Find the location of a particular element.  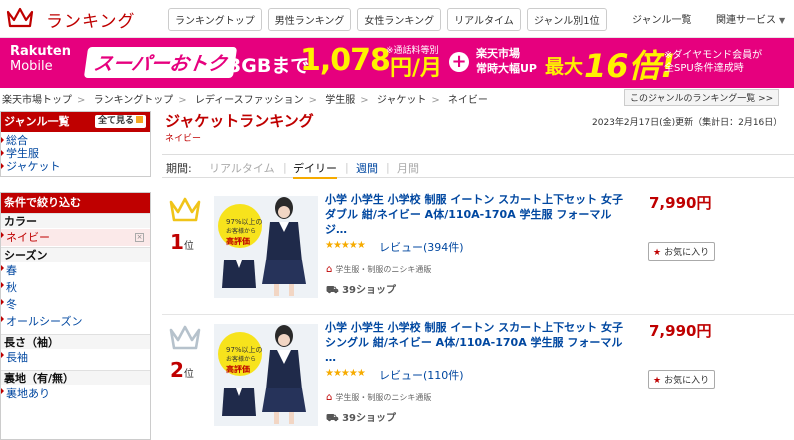

banner-max: 最大 is located at coordinates (564, 67).